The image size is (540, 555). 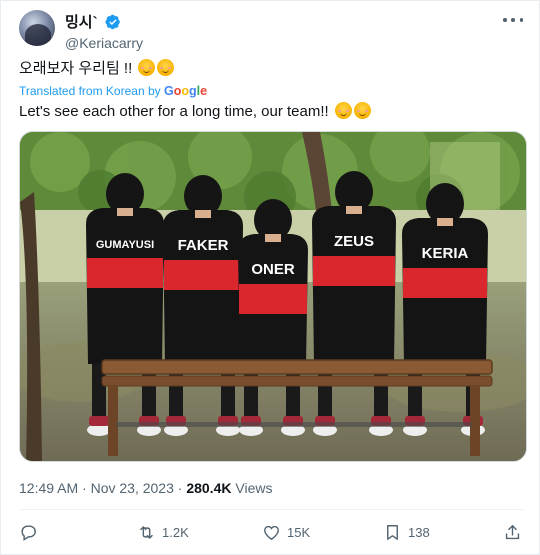 I want to click on author-block: 밍시` @Keriacarry, so click(x=104, y=31).